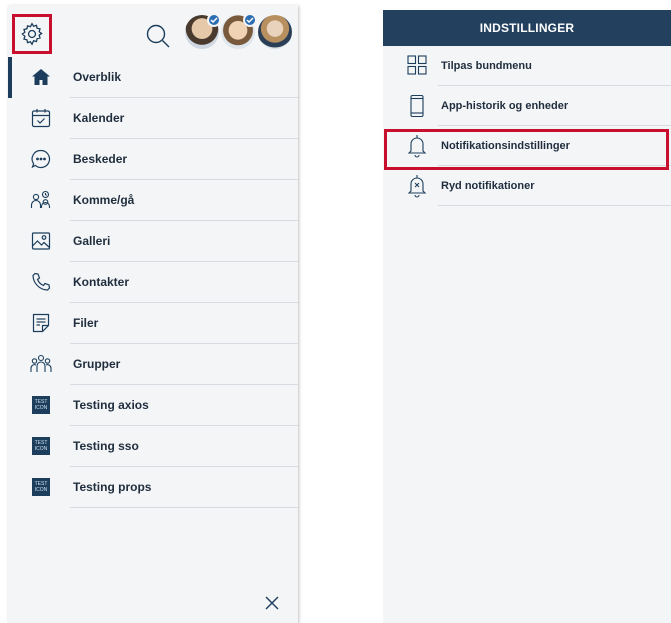 This screenshot has height=623, width=671. Describe the element at coordinates (41, 118) in the screenshot. I see `calendar-icon` at that location.